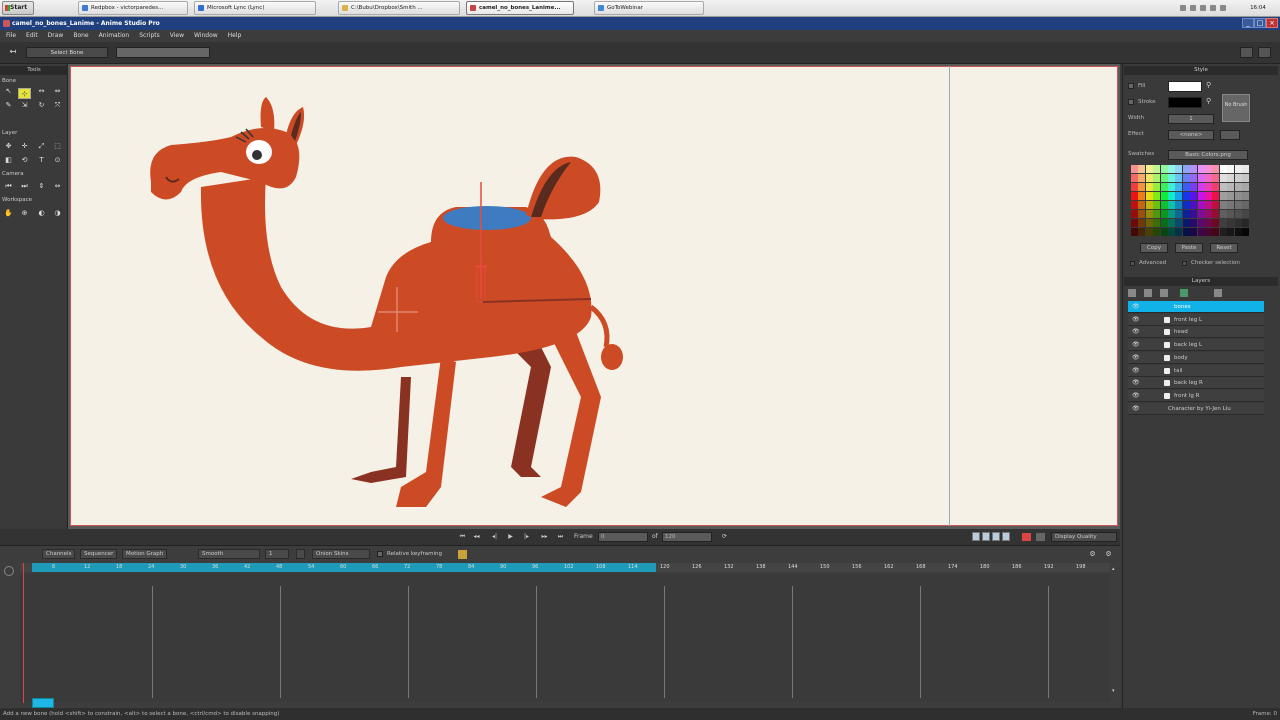  I want to click on reparent-bone-tool-icon: ⤧, so click(57, 105).